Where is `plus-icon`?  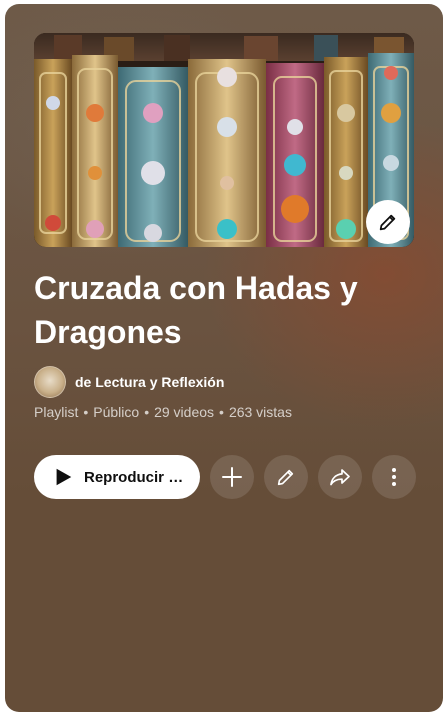 plus-icon is located at coordinates (232, 477).